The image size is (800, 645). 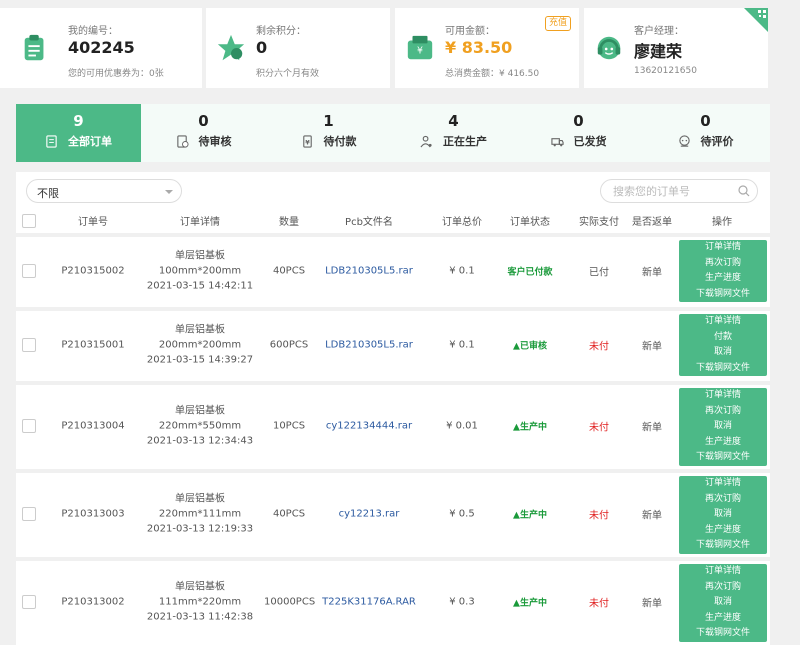 What do you see at coordinates (679, 191) in the screenshot?
I see `order-search-input` at bounding box center [679, 191].